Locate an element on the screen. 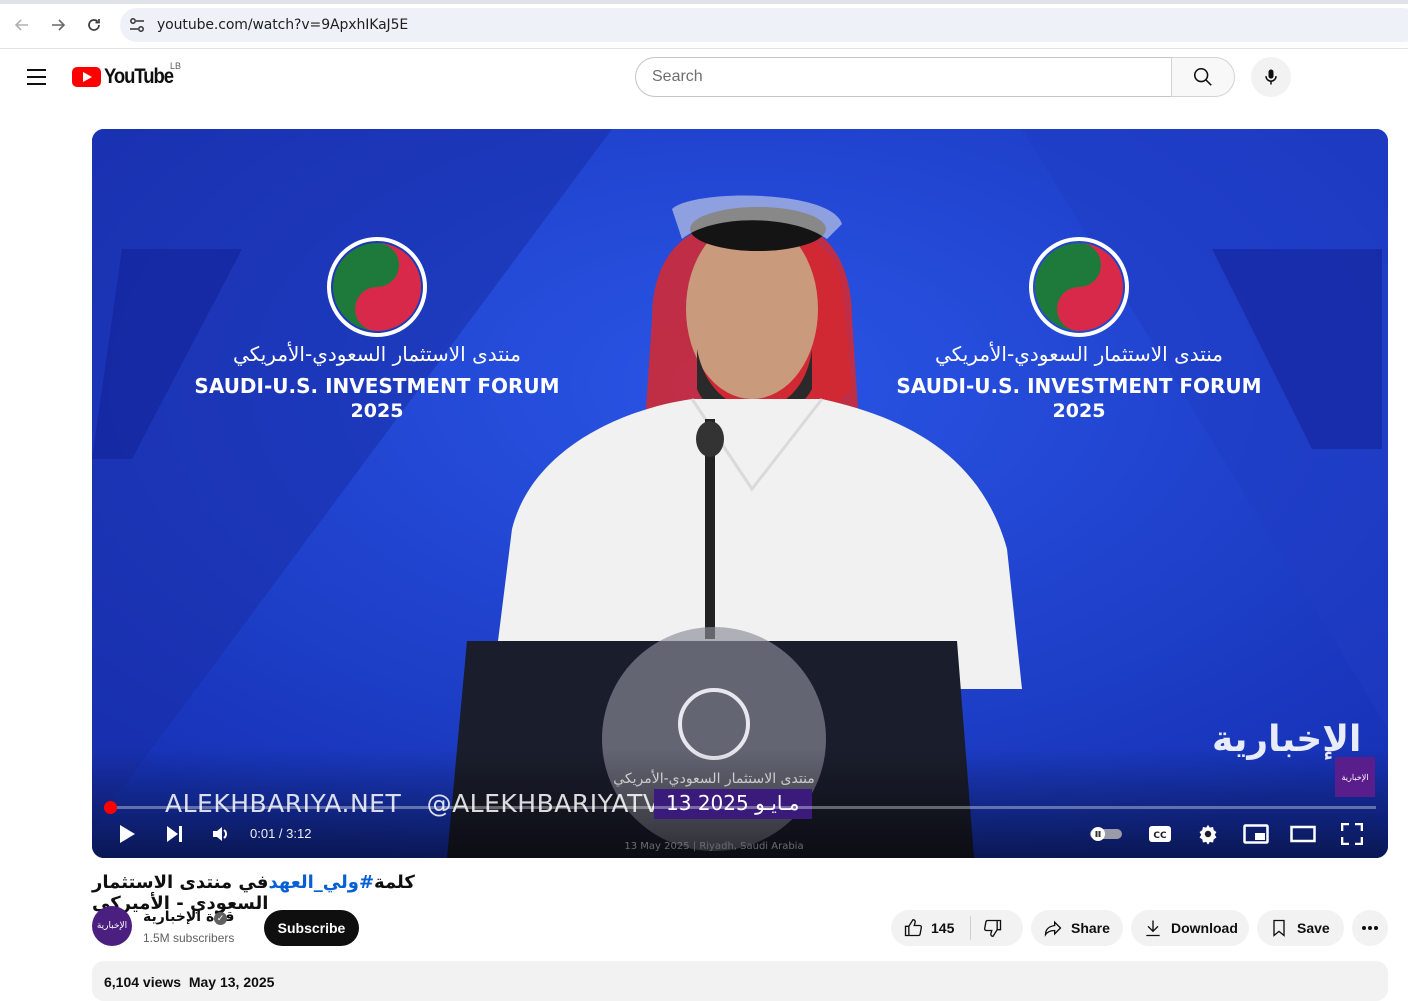 This screenshot has height=1001, width=1408. autoplay-toggle is located at coordinates (1106, 834).